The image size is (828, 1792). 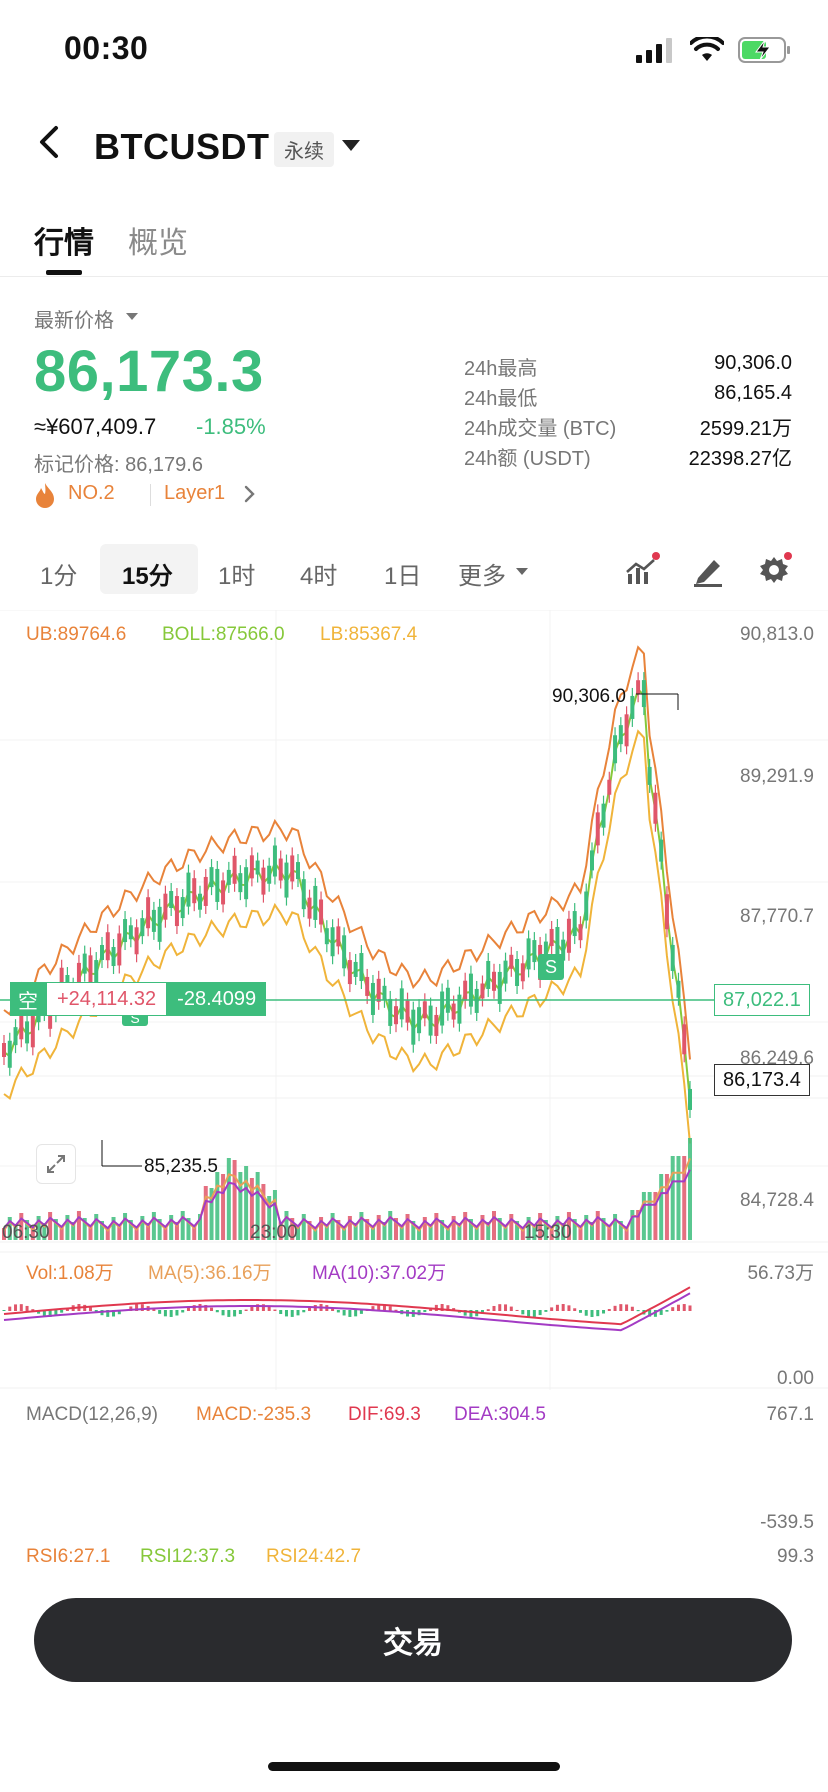 What do you see at coordinates (147, 573) in the screenshot?
I see `interval-15m: 15分` at bounding box center [147, 573].